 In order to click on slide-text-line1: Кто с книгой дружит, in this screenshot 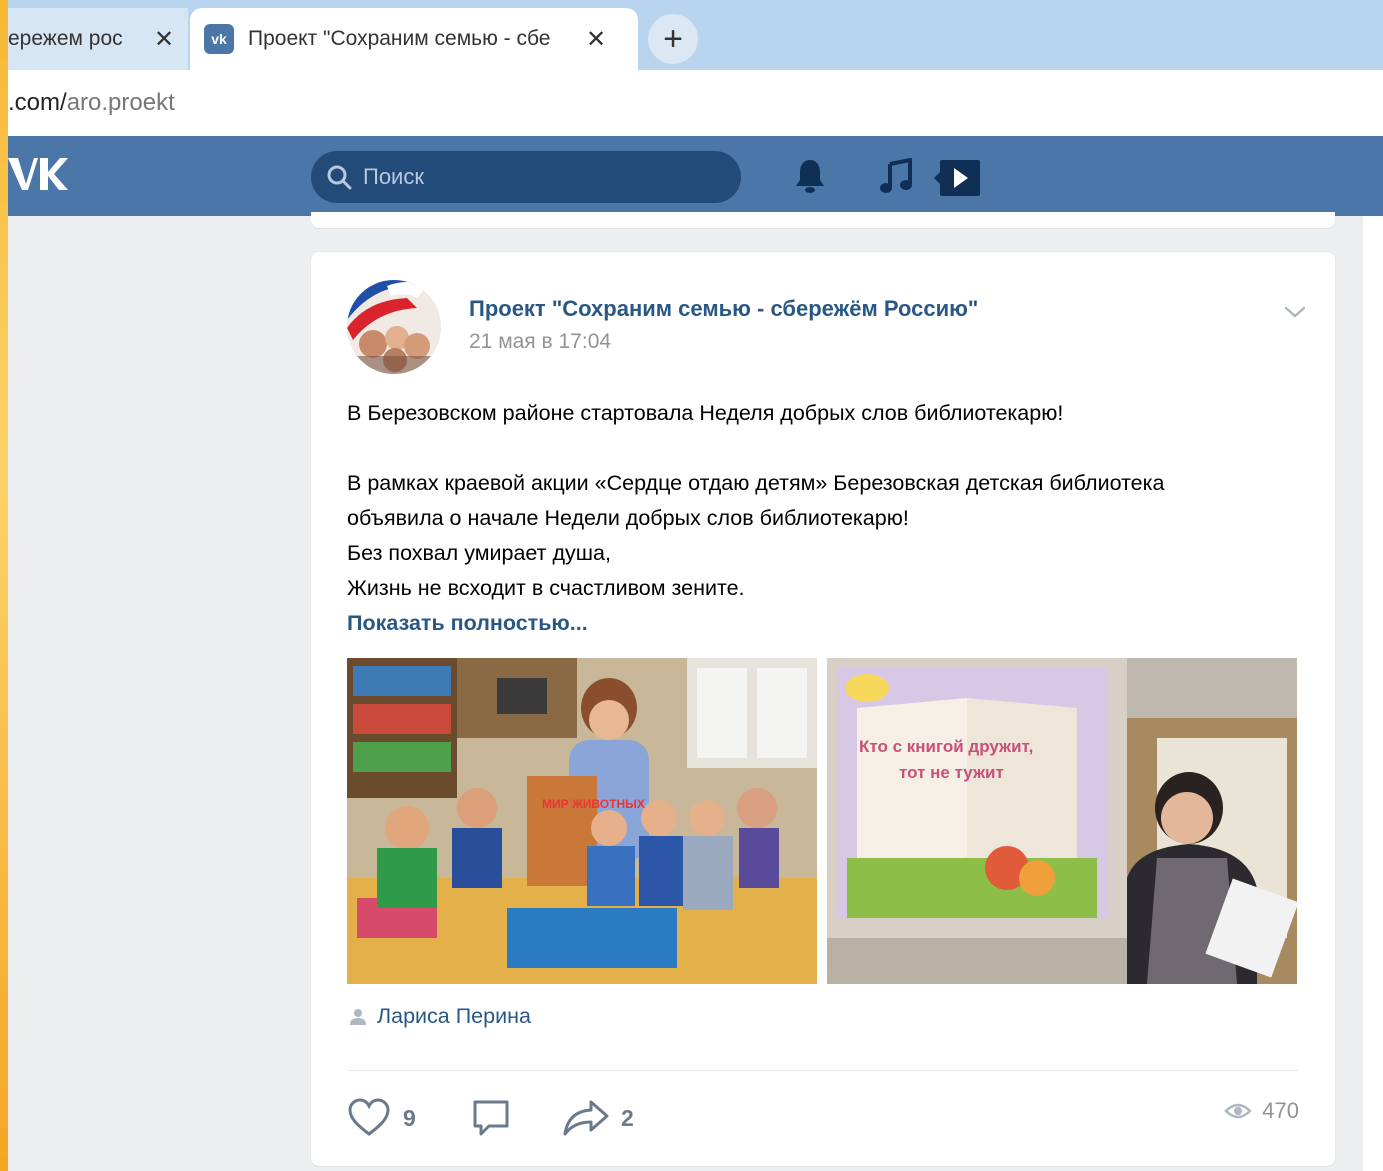, I will do `click(946, 746)`.